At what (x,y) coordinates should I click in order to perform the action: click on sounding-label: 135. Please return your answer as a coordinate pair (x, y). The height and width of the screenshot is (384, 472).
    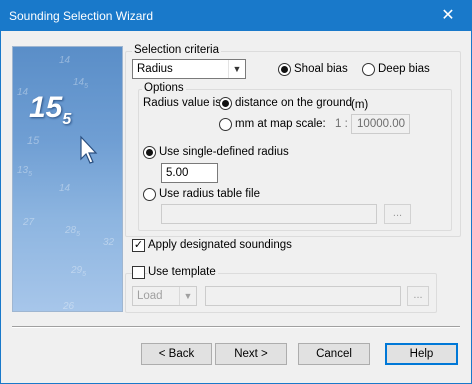
    Looking at the image, I should click on (25, 171).